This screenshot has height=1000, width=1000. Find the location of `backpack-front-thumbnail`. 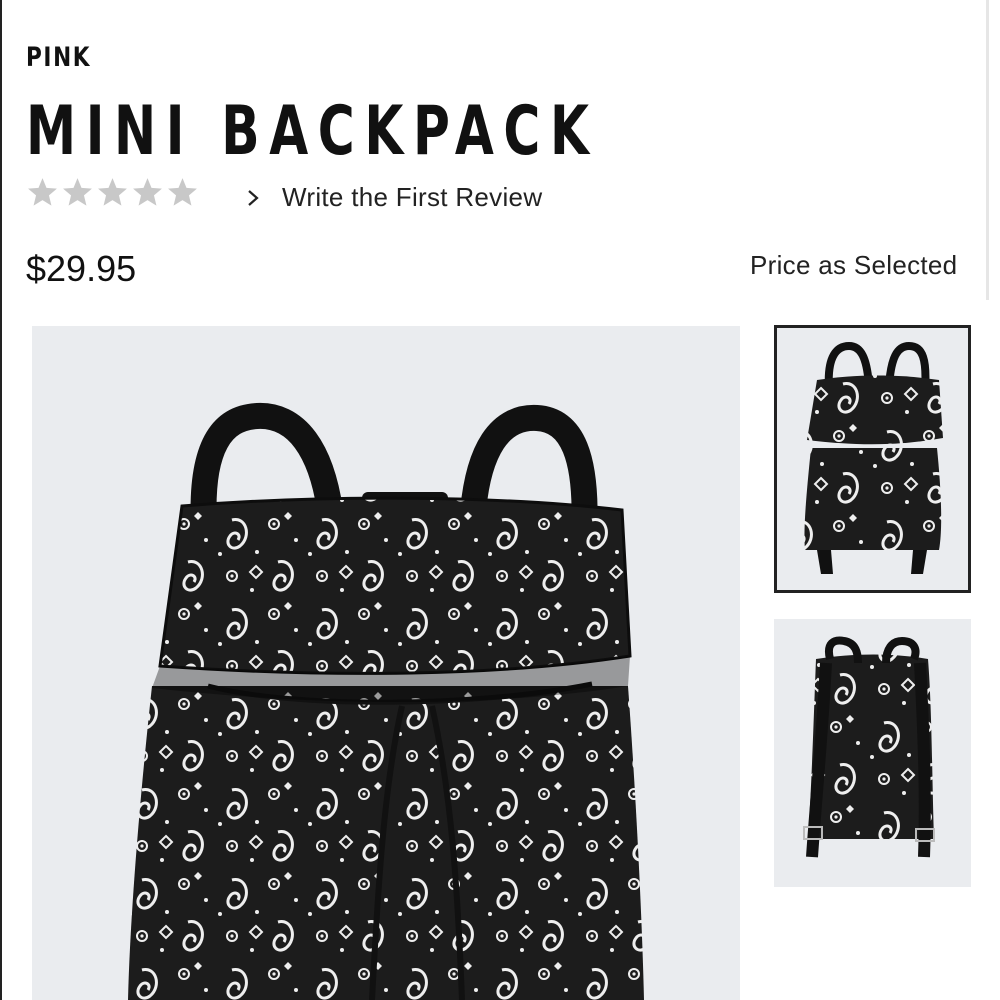

backpack-front-thumbnail is located at coordinates (873, 457).